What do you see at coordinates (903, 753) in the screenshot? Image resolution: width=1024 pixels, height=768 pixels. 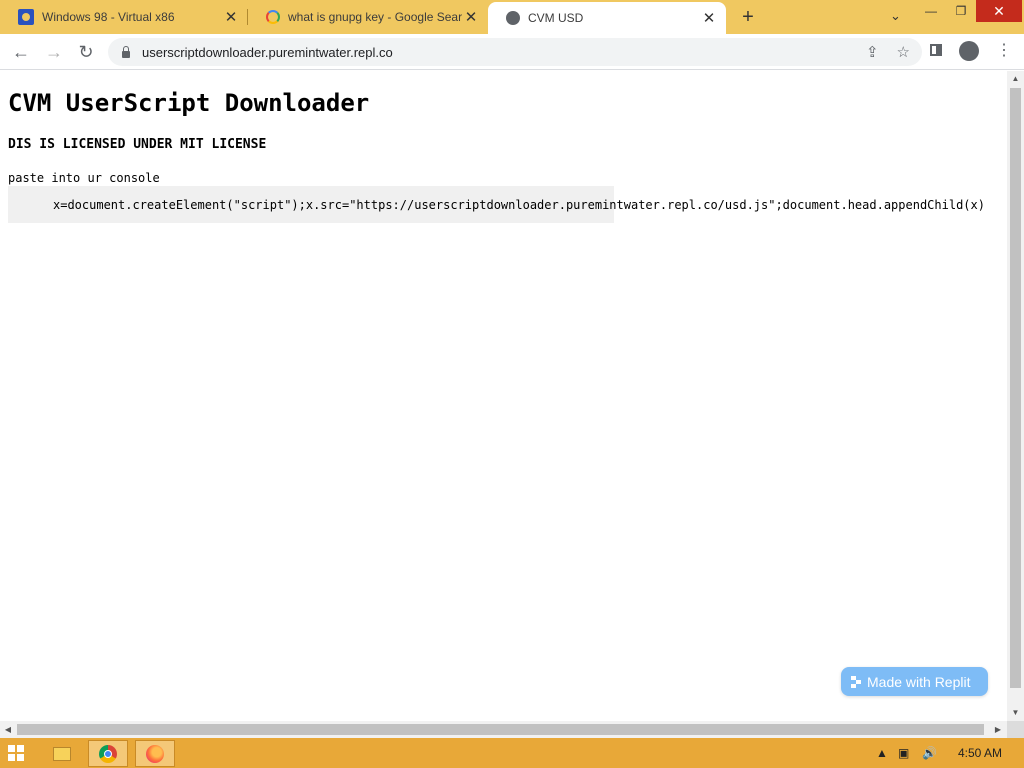 I see `network-icon: ▣` at bounding box center [903, 753].